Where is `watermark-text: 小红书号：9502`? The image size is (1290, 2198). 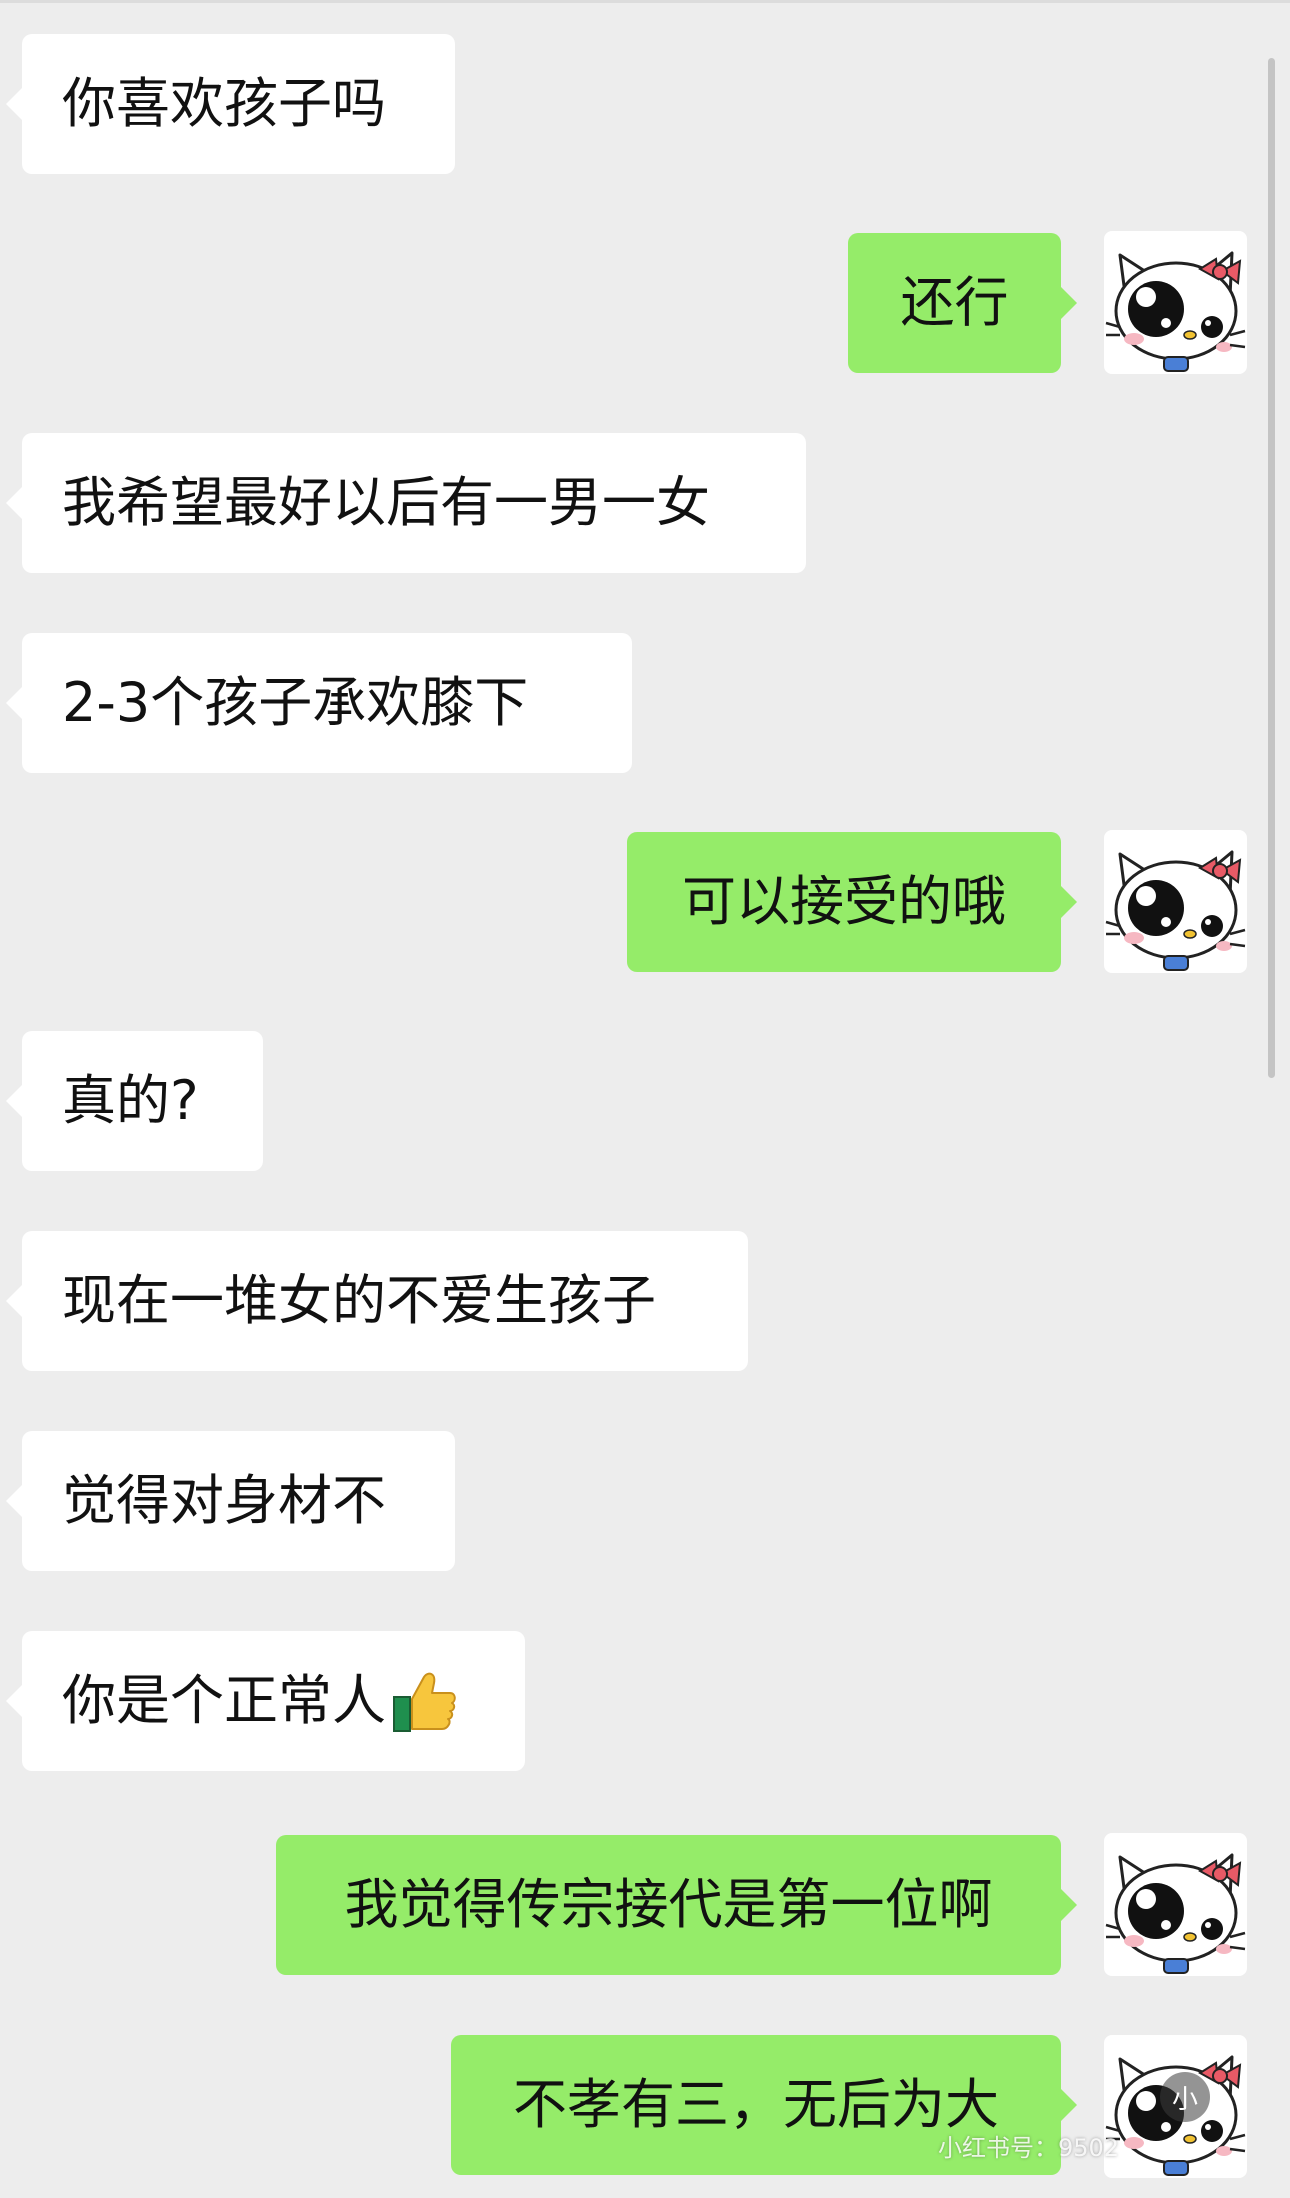
watermark-text: 小红书号：9502 is located at coordinates (1029, 2148).